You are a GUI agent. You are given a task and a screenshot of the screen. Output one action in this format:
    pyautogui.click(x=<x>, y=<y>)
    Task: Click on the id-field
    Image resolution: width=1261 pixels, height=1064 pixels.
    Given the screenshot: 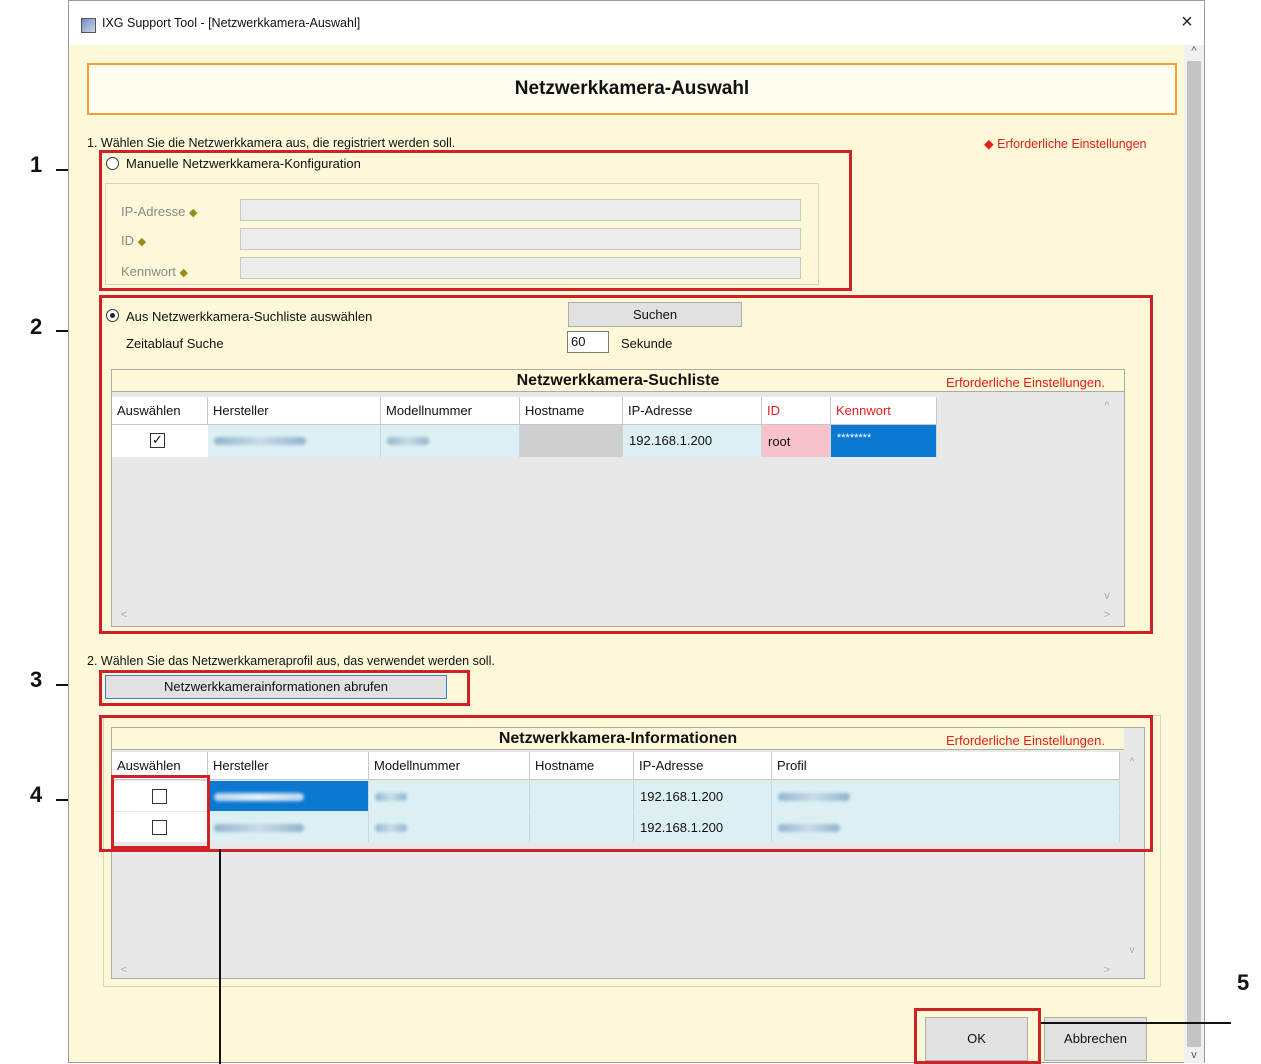 What is the action you would take?
    pyautogui.click(x=520, y=239)
    